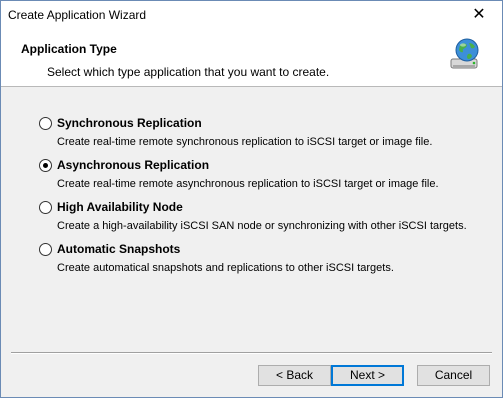  I want to click on title-bar: Create Application Wizard ✕, so click(251, 15).